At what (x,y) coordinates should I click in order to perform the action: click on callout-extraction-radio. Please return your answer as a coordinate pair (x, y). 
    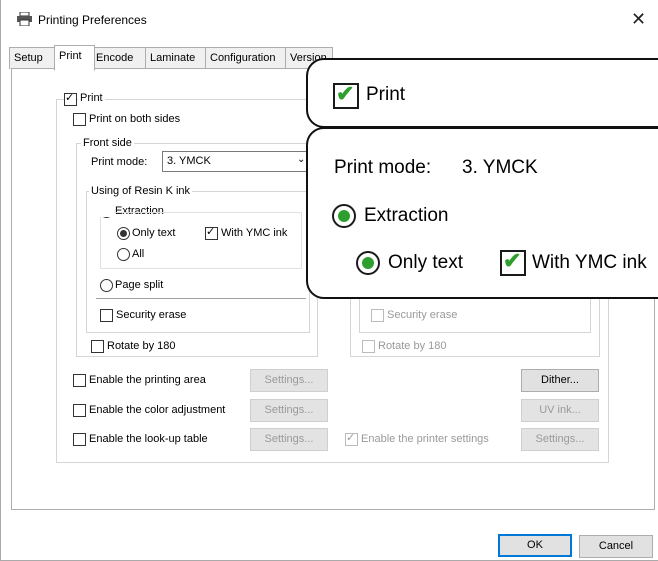
    Looking at the image, I should click on (344, 216).